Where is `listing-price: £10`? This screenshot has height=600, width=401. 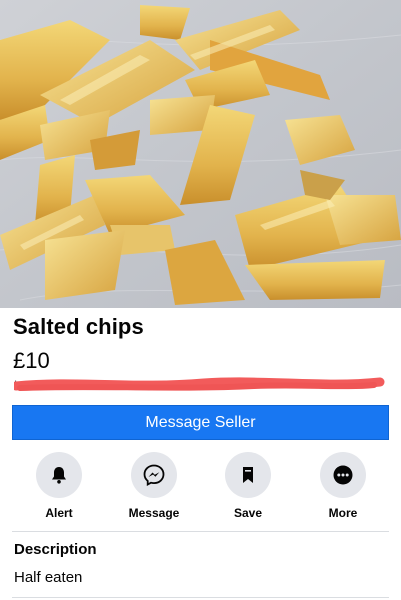
listing-price: £10 is located at coordinates (31, 360).